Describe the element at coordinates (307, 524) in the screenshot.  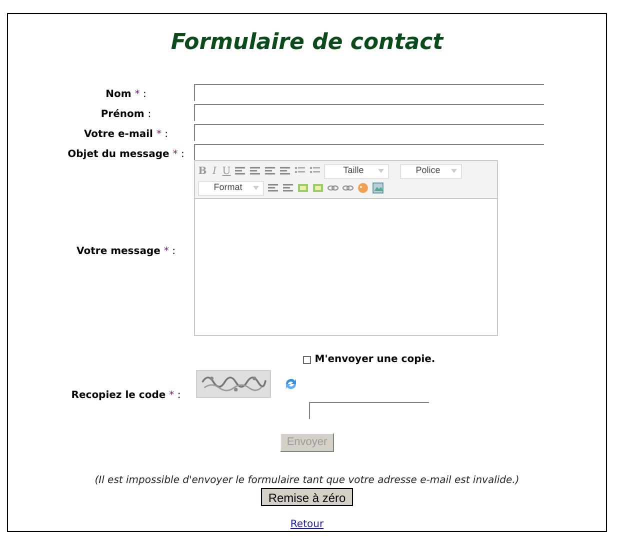
I see `back-link: Retour` at that location.